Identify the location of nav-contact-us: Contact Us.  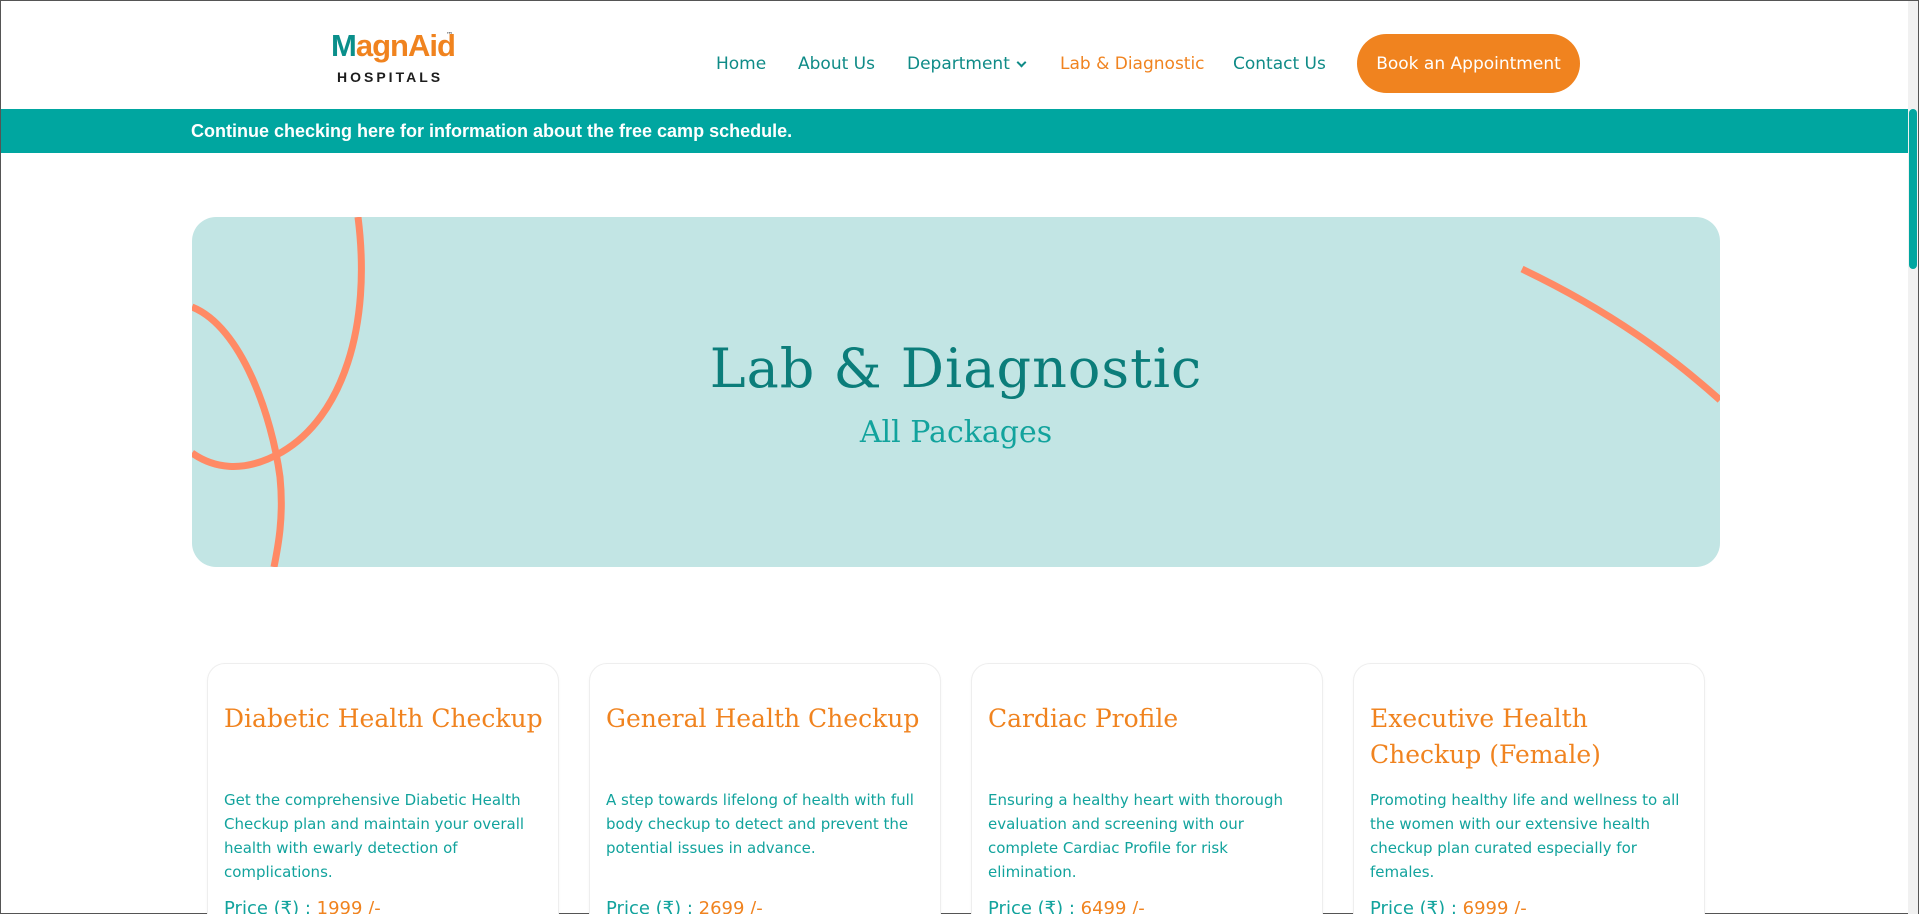
(1279, 64).